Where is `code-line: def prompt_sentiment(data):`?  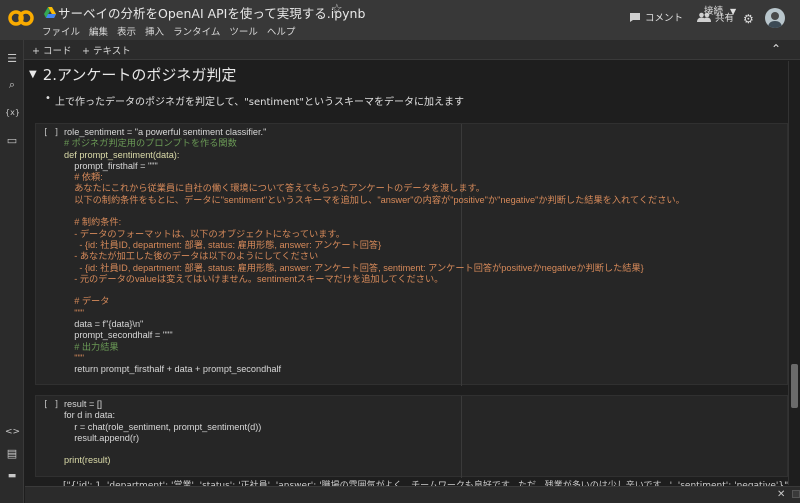
code-line: def prompt_sentiment(data): is located at coordinates (122, 154).